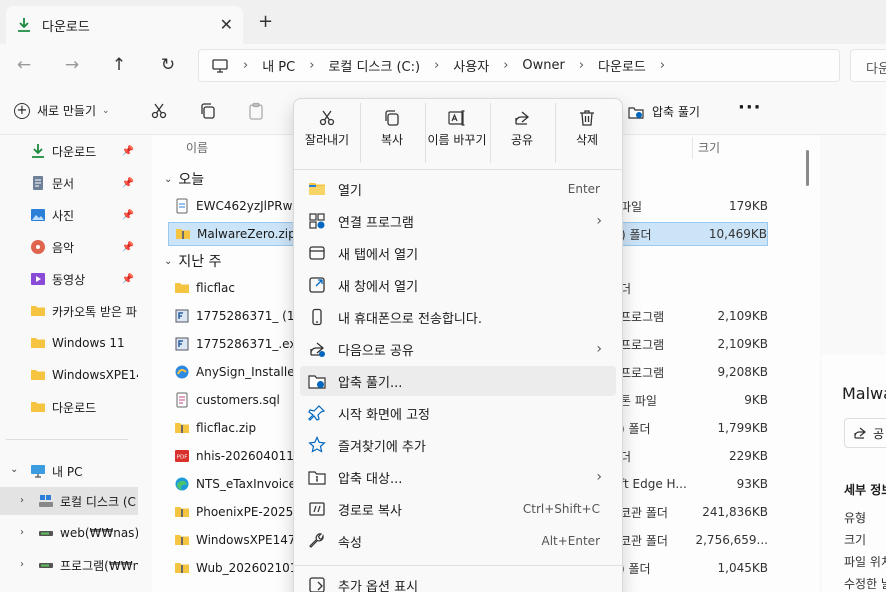 Image resolution: width=886 pixels, height=592 pixels. Describe the element at coordinates (46, 565) in the screenshot. I see `network-drive-icon` at that location.